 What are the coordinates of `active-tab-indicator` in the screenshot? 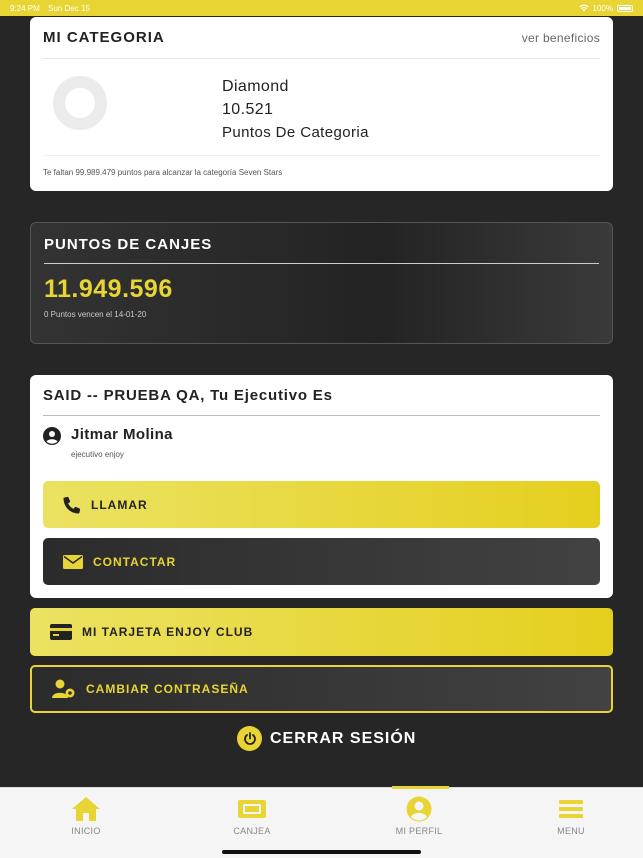 It's located at (420, 787).